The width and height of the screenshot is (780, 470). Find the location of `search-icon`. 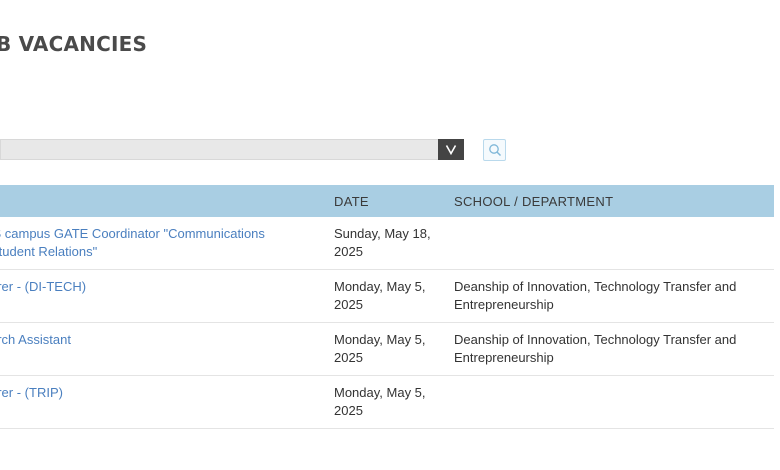

search-icon is located at coordinates (494, 150).